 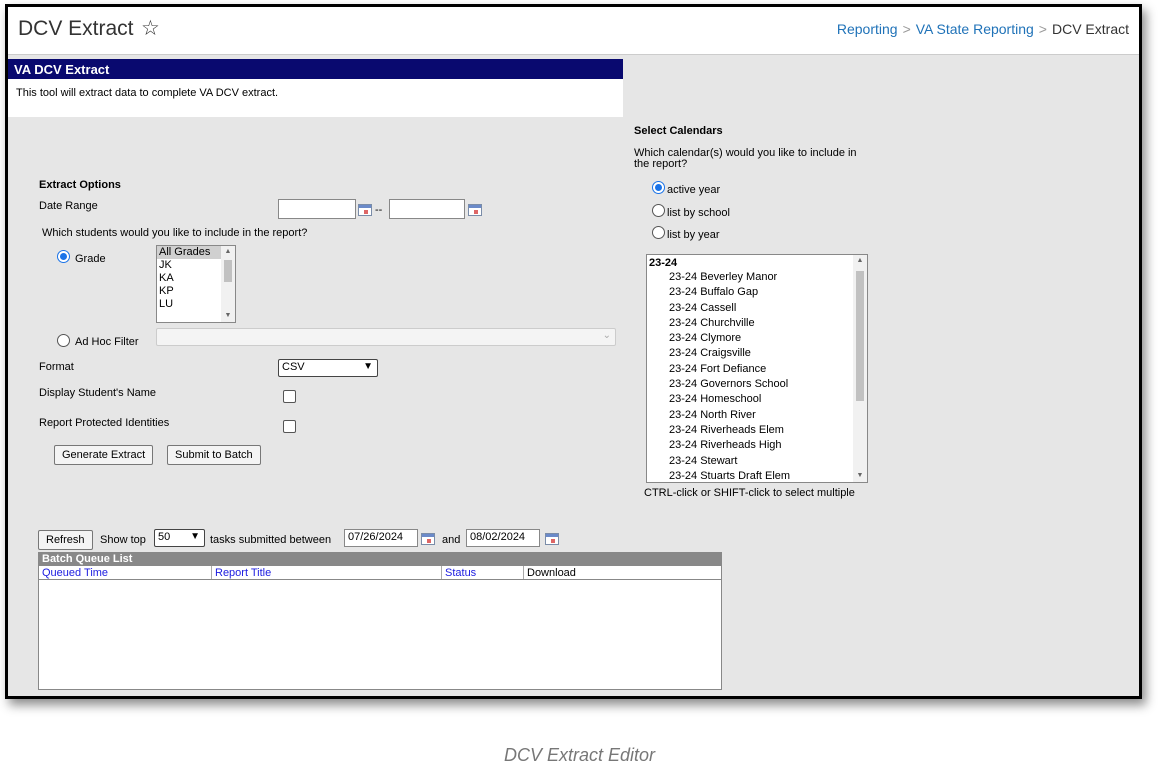 I want to click on calendar-option: 23-24 Fort Defiance, so click(x=757, y=369).